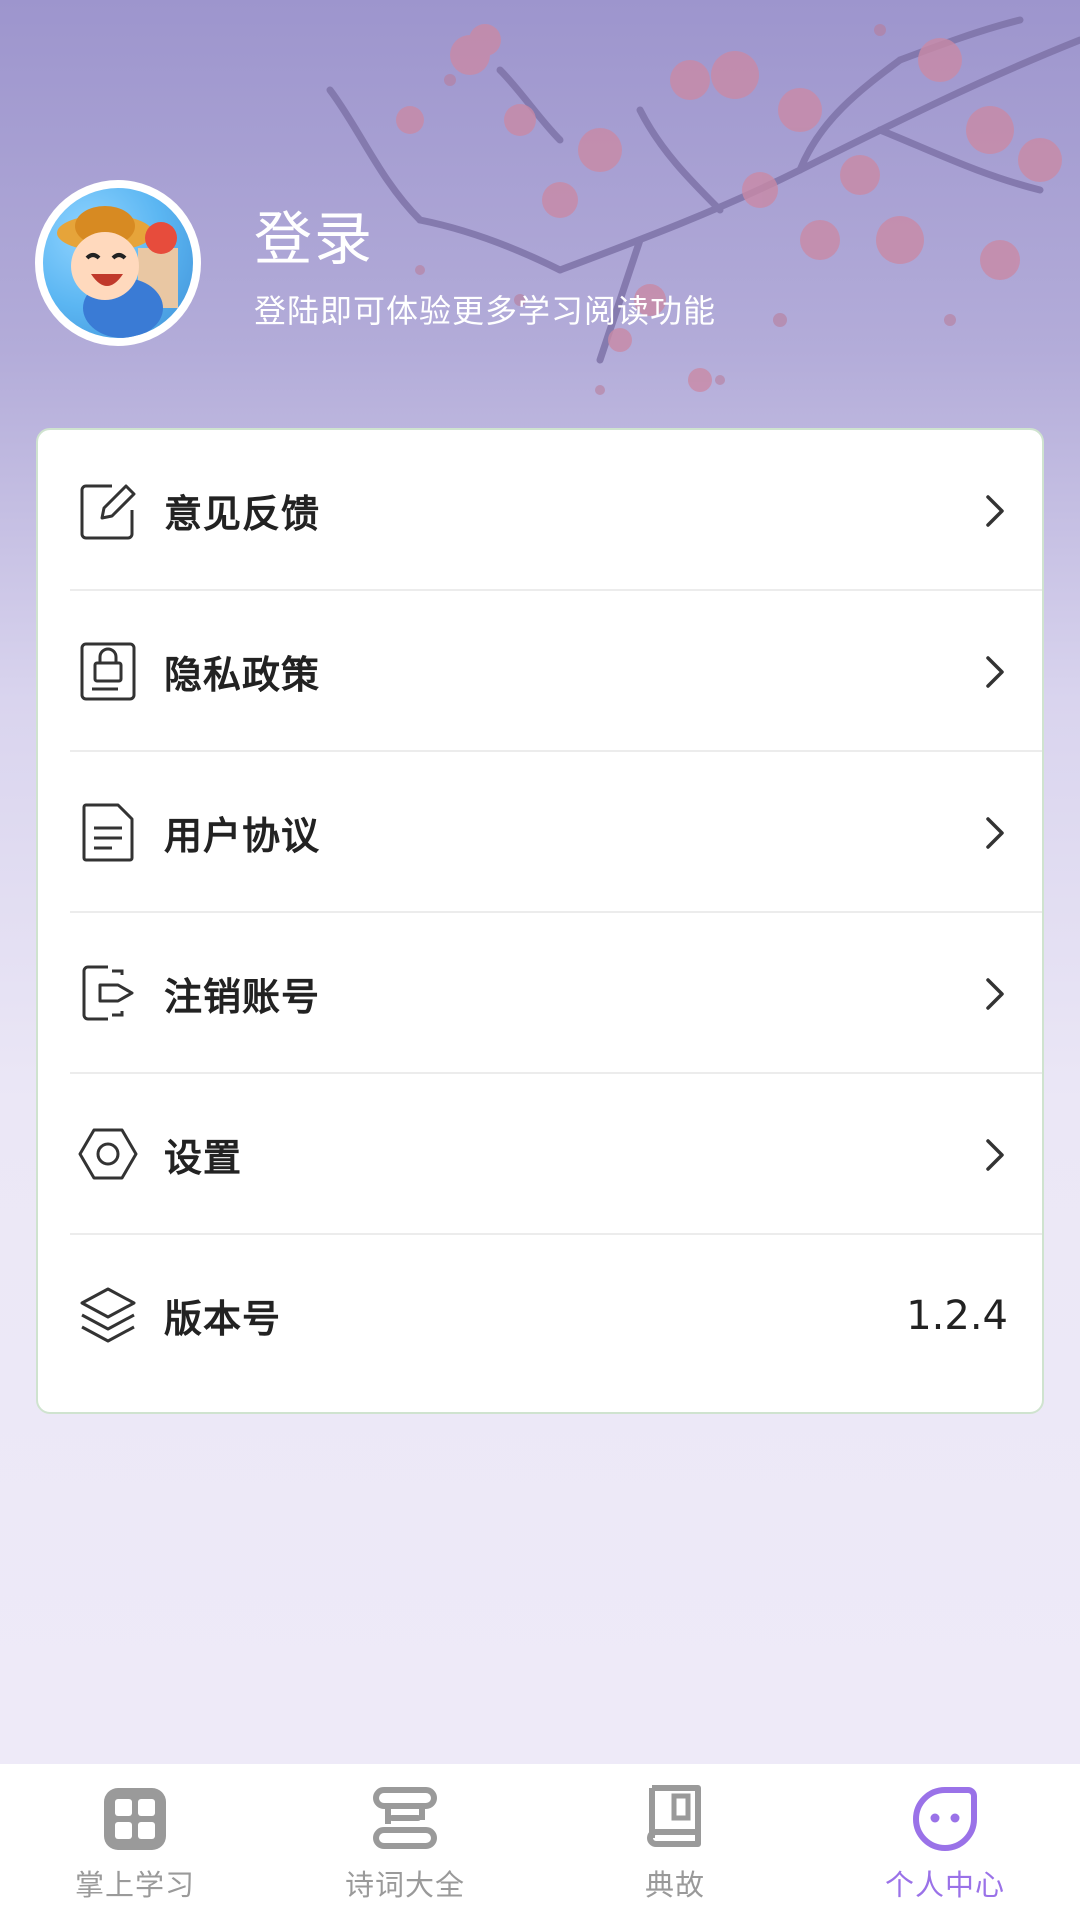  What do you see at coordinates (540, 832) in the screenshot?
I see `menu-item-user-agreement: 用户协议` at bounding box center [540, 832].